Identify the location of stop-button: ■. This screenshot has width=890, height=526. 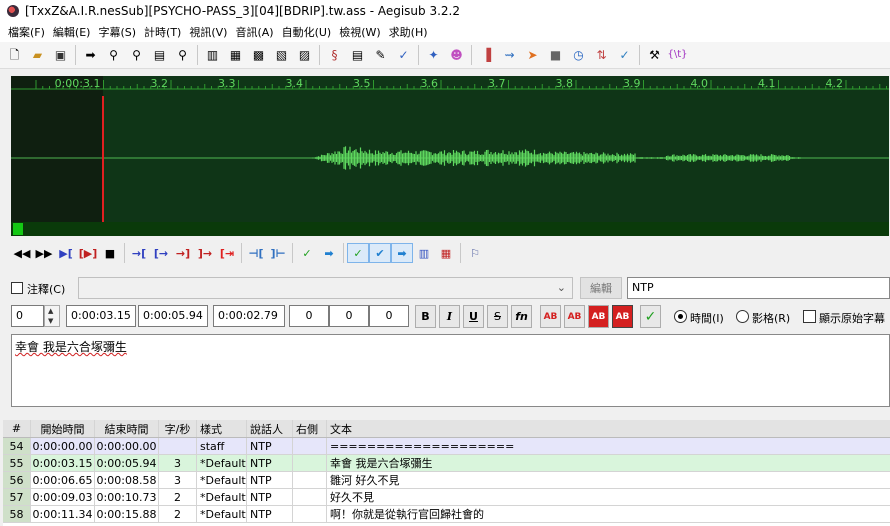
(110, 253).